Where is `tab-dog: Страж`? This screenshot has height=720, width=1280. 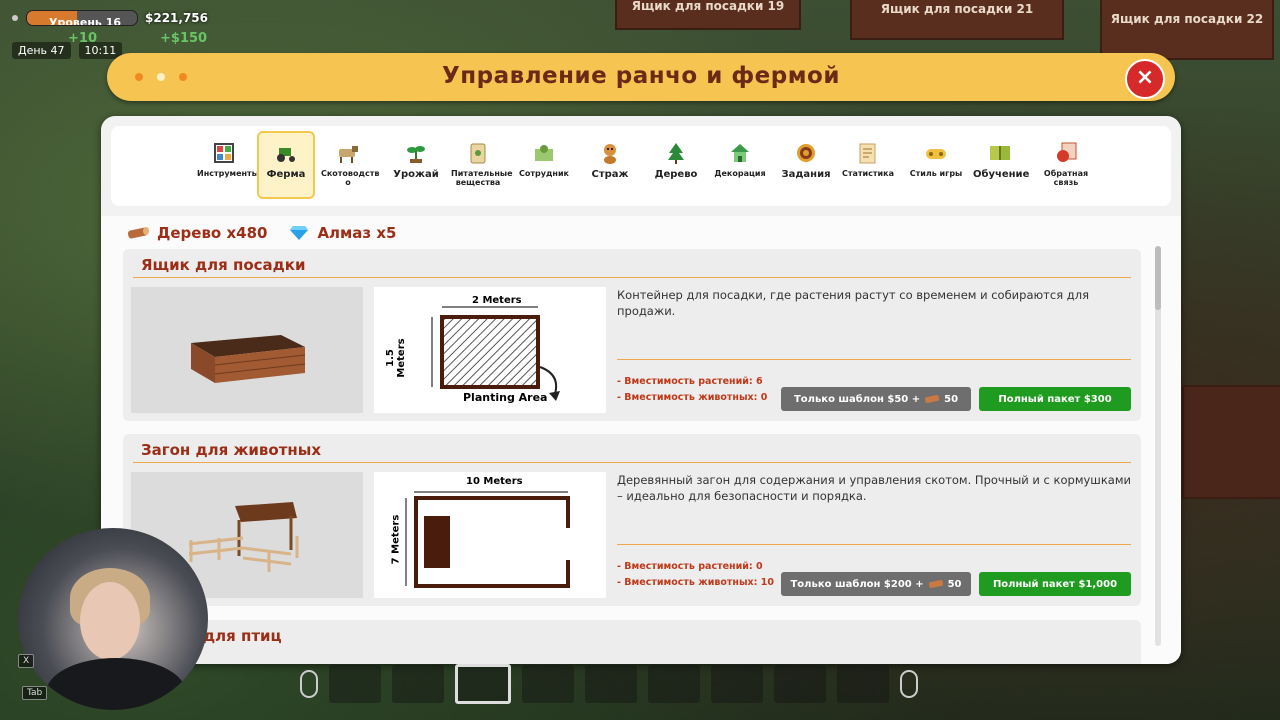 tab-dog: Страж is located at coordinates (610, 165).